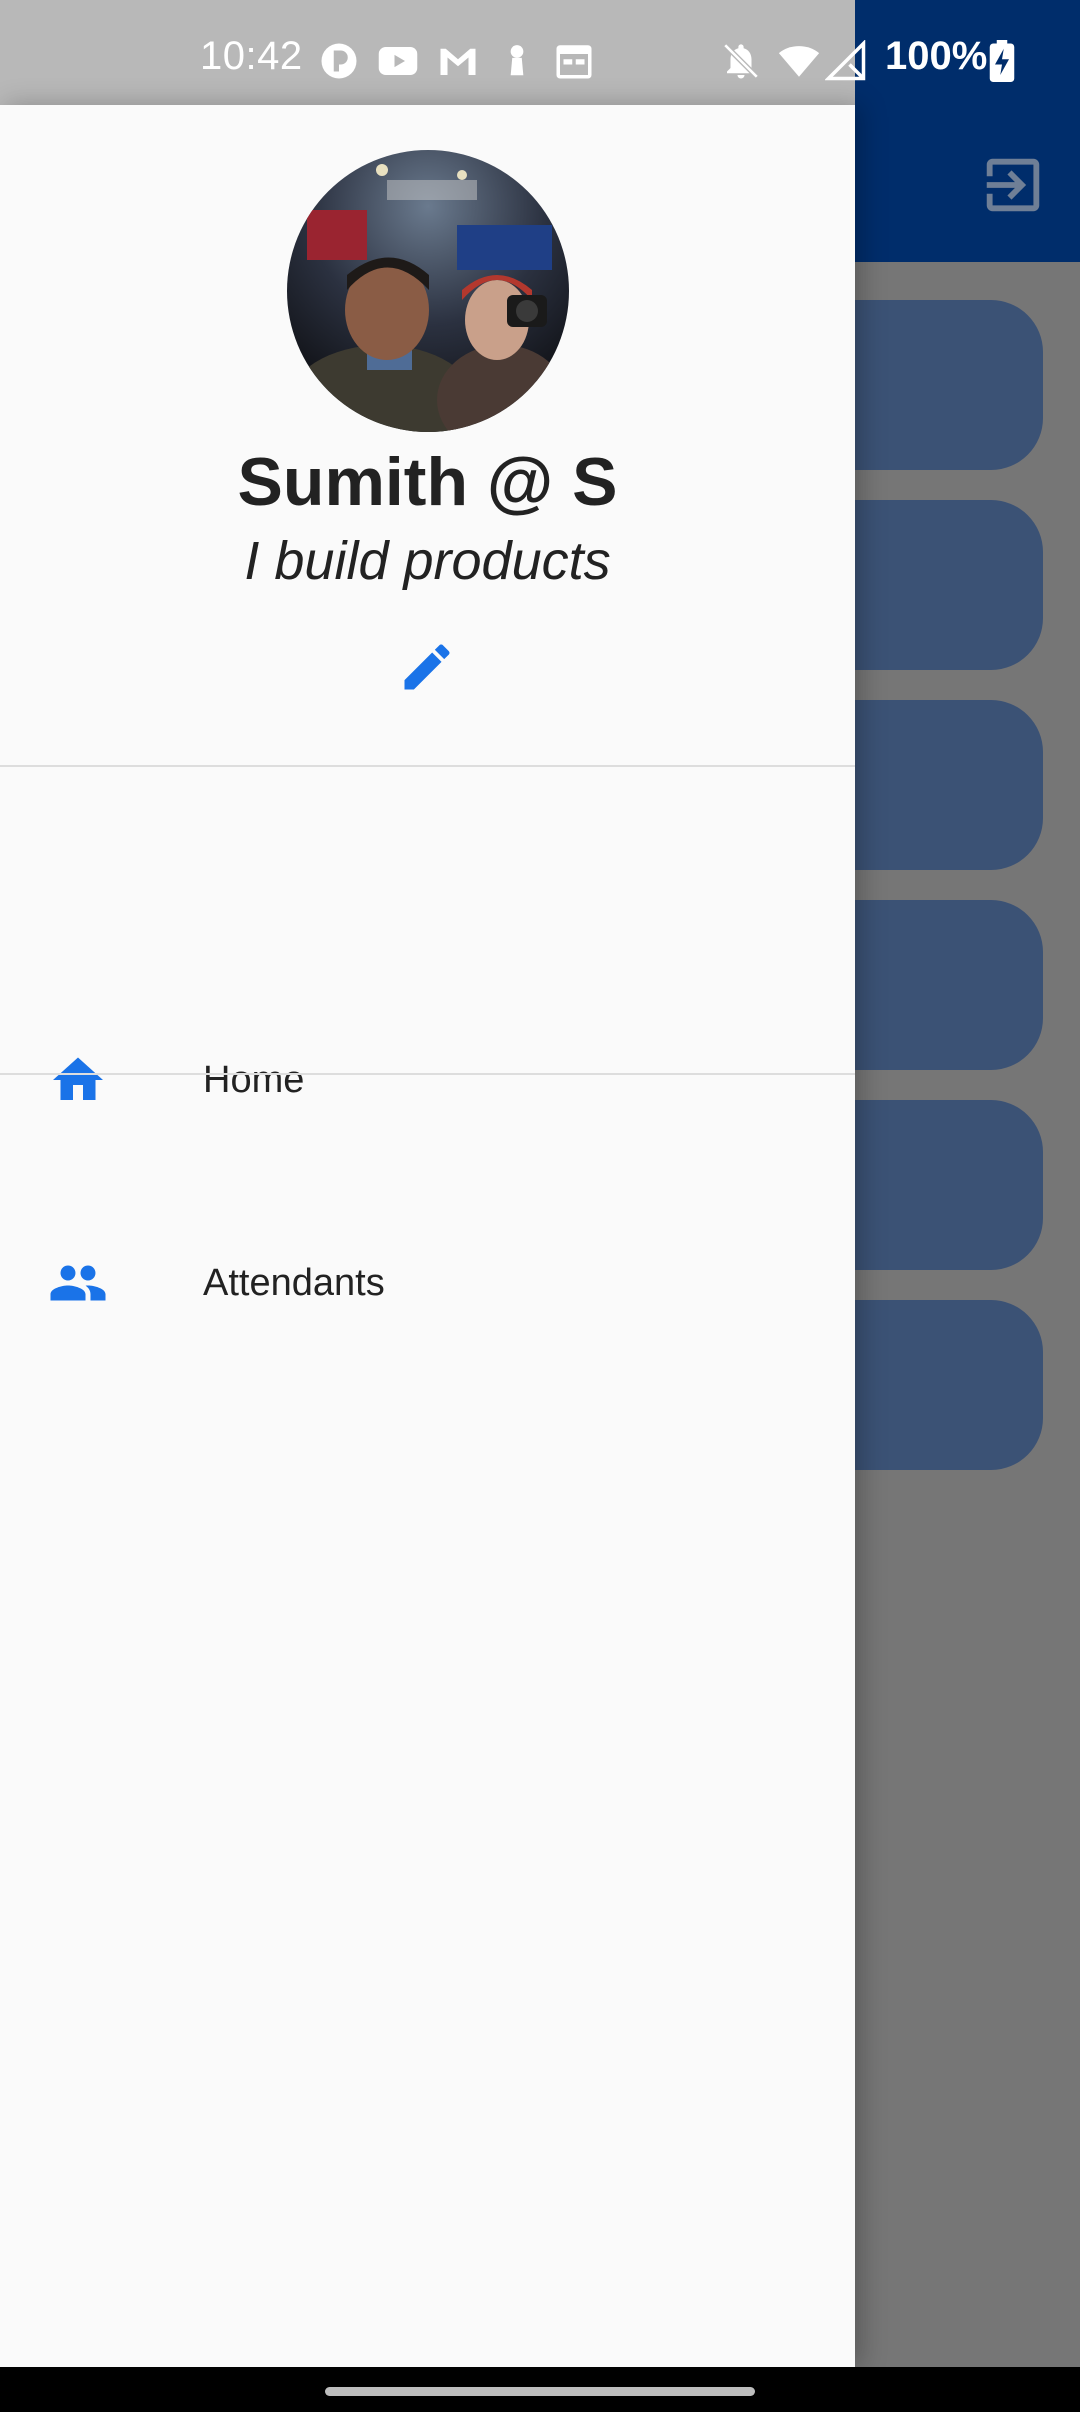  Describe the element at coordinates (574, 62) in the screenshot. I see `calendar-icon` at that location.